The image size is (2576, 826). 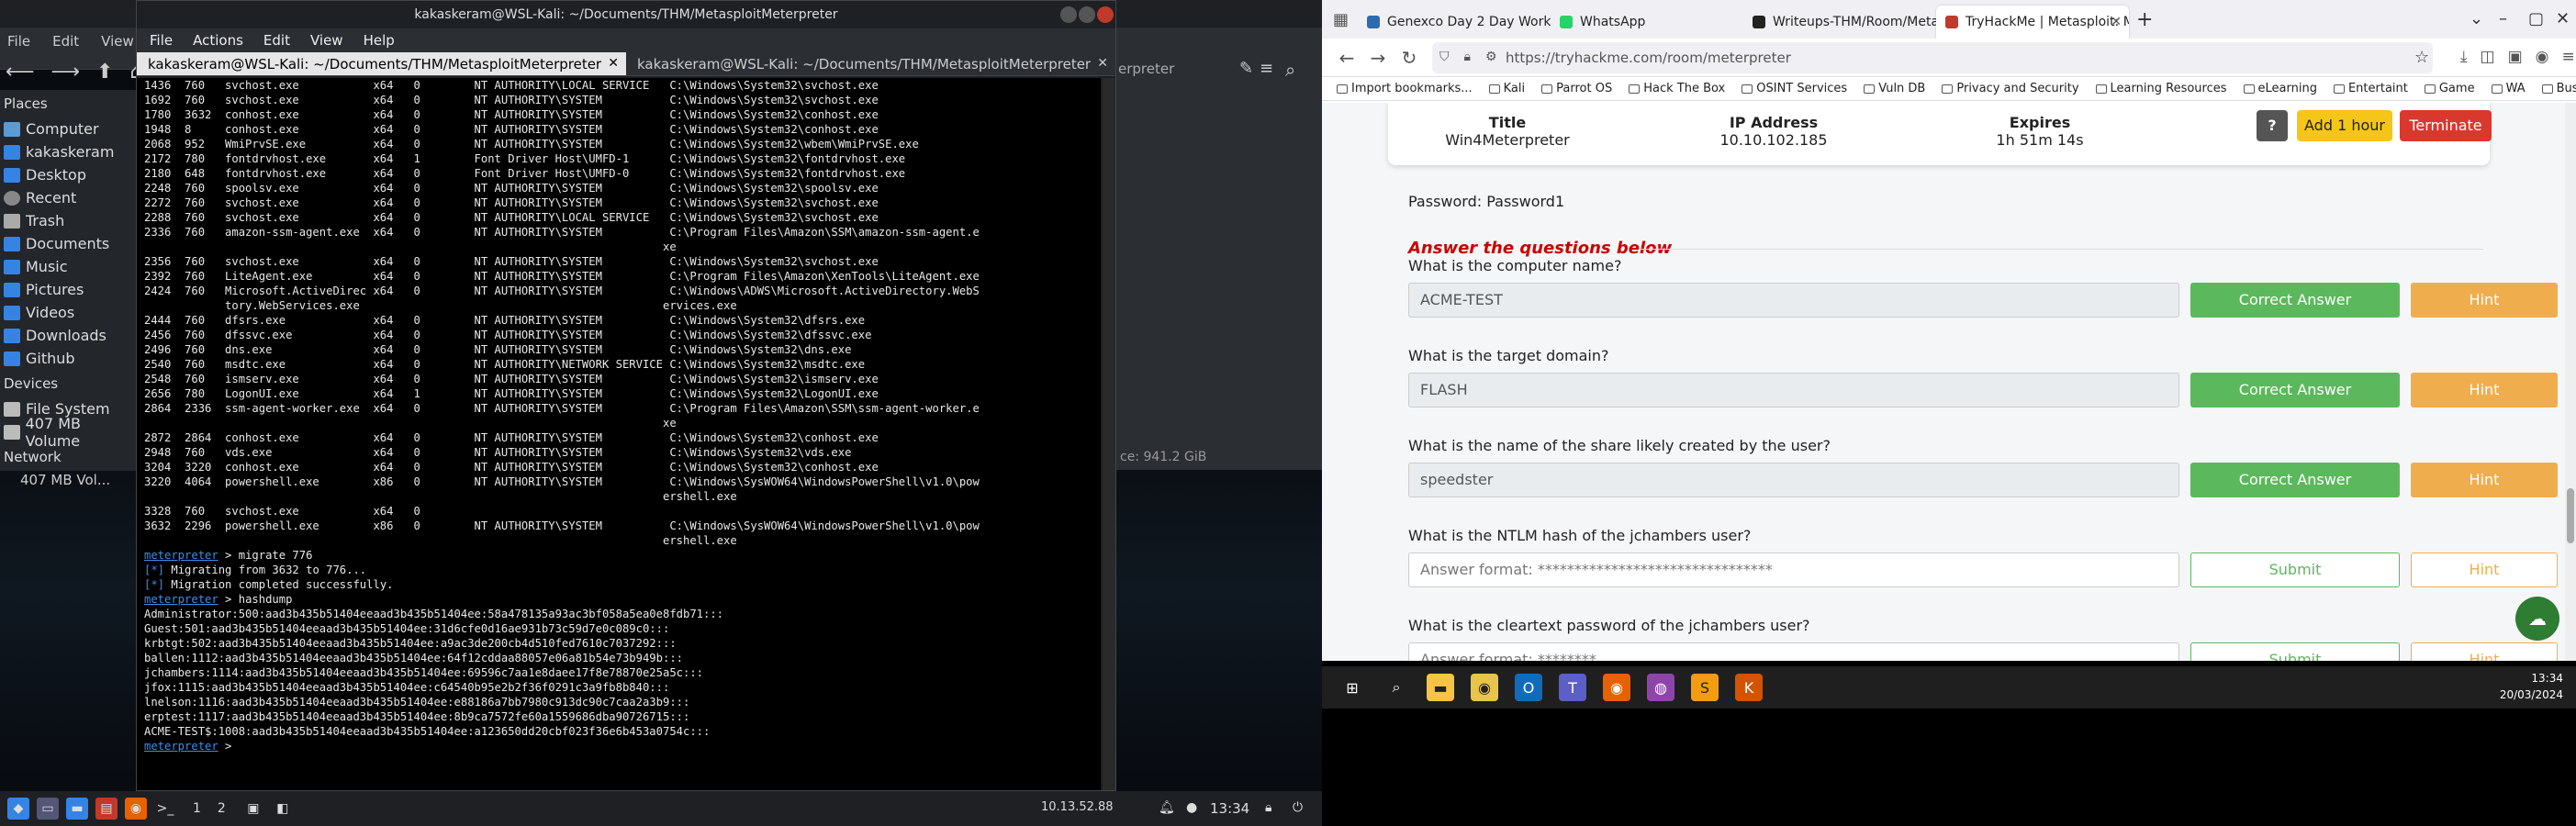 I want to click on bookmark-item: Privacy and Security, so click(x=2010, y=88).